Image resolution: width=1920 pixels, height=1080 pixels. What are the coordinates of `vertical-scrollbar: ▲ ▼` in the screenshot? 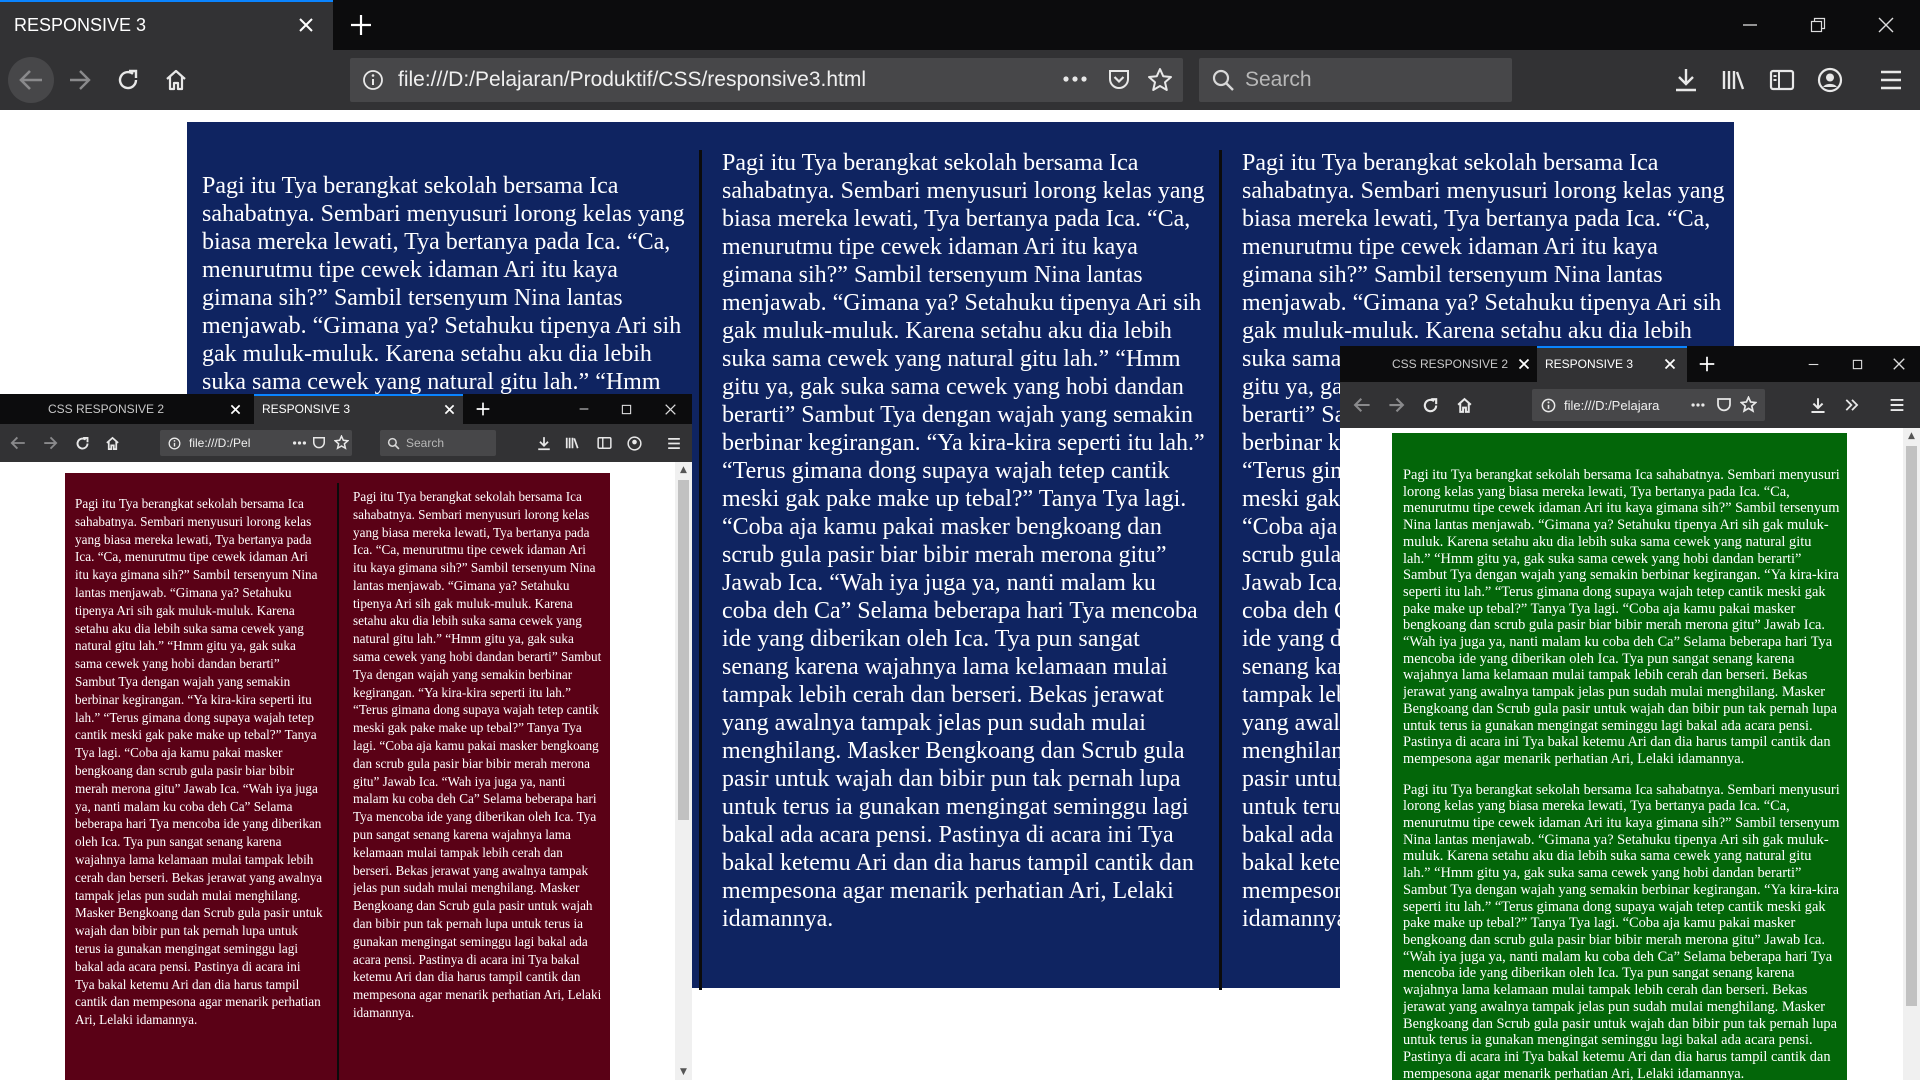 It's located at (683, 771).